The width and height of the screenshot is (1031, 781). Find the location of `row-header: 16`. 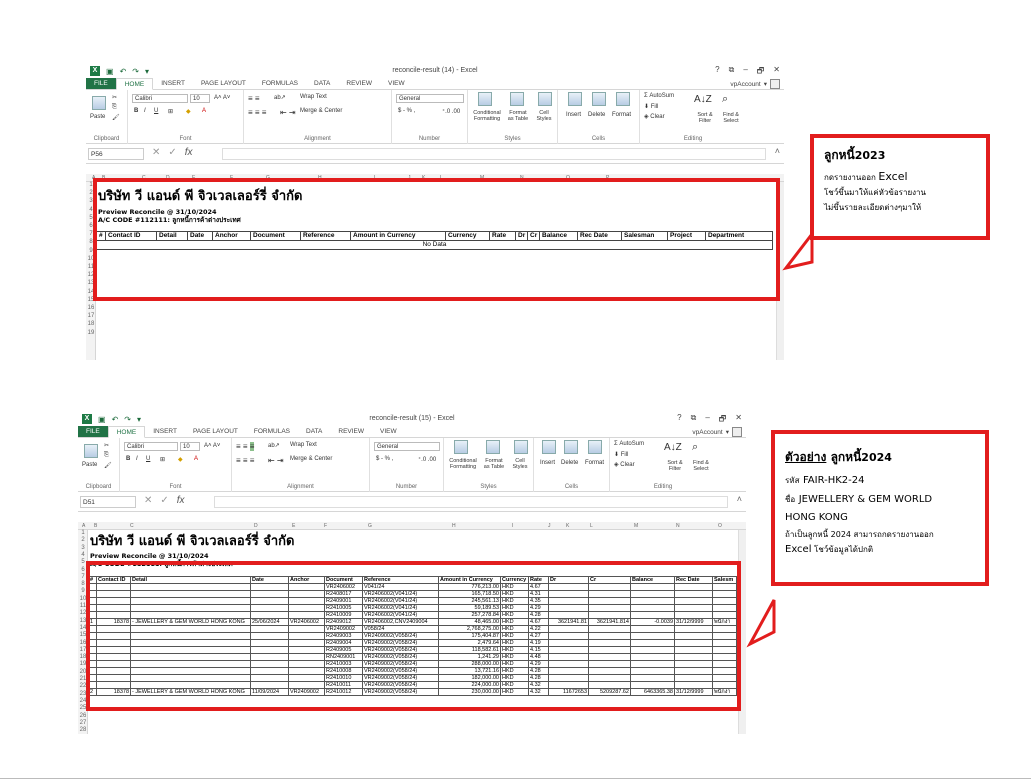

row-header: 16 is located at coordinates (91, 308).